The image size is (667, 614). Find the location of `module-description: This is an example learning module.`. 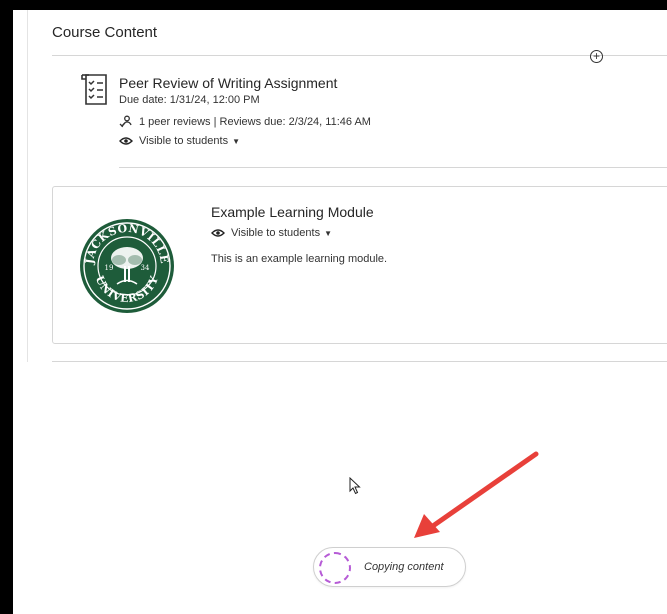

module-description: This is an example learning module. is located at coordinates (299, 259).